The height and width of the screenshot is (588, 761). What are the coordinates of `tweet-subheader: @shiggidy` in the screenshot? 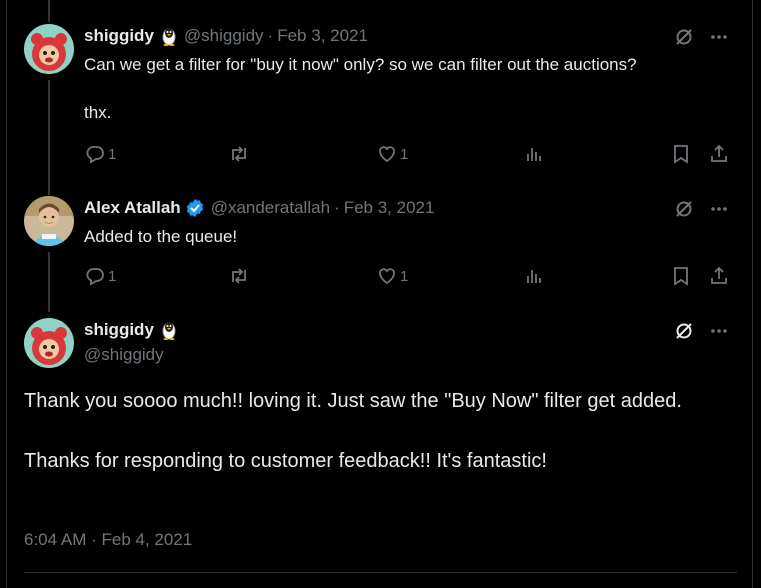 It's located at (124, 355).